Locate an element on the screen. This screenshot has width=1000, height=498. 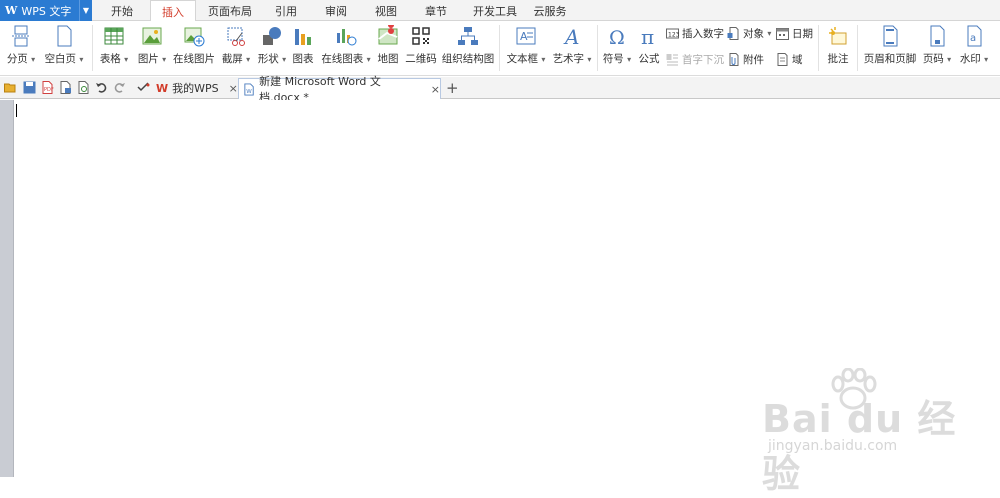
object-button: 对象 ▾ is located at coordinates (749, 33).